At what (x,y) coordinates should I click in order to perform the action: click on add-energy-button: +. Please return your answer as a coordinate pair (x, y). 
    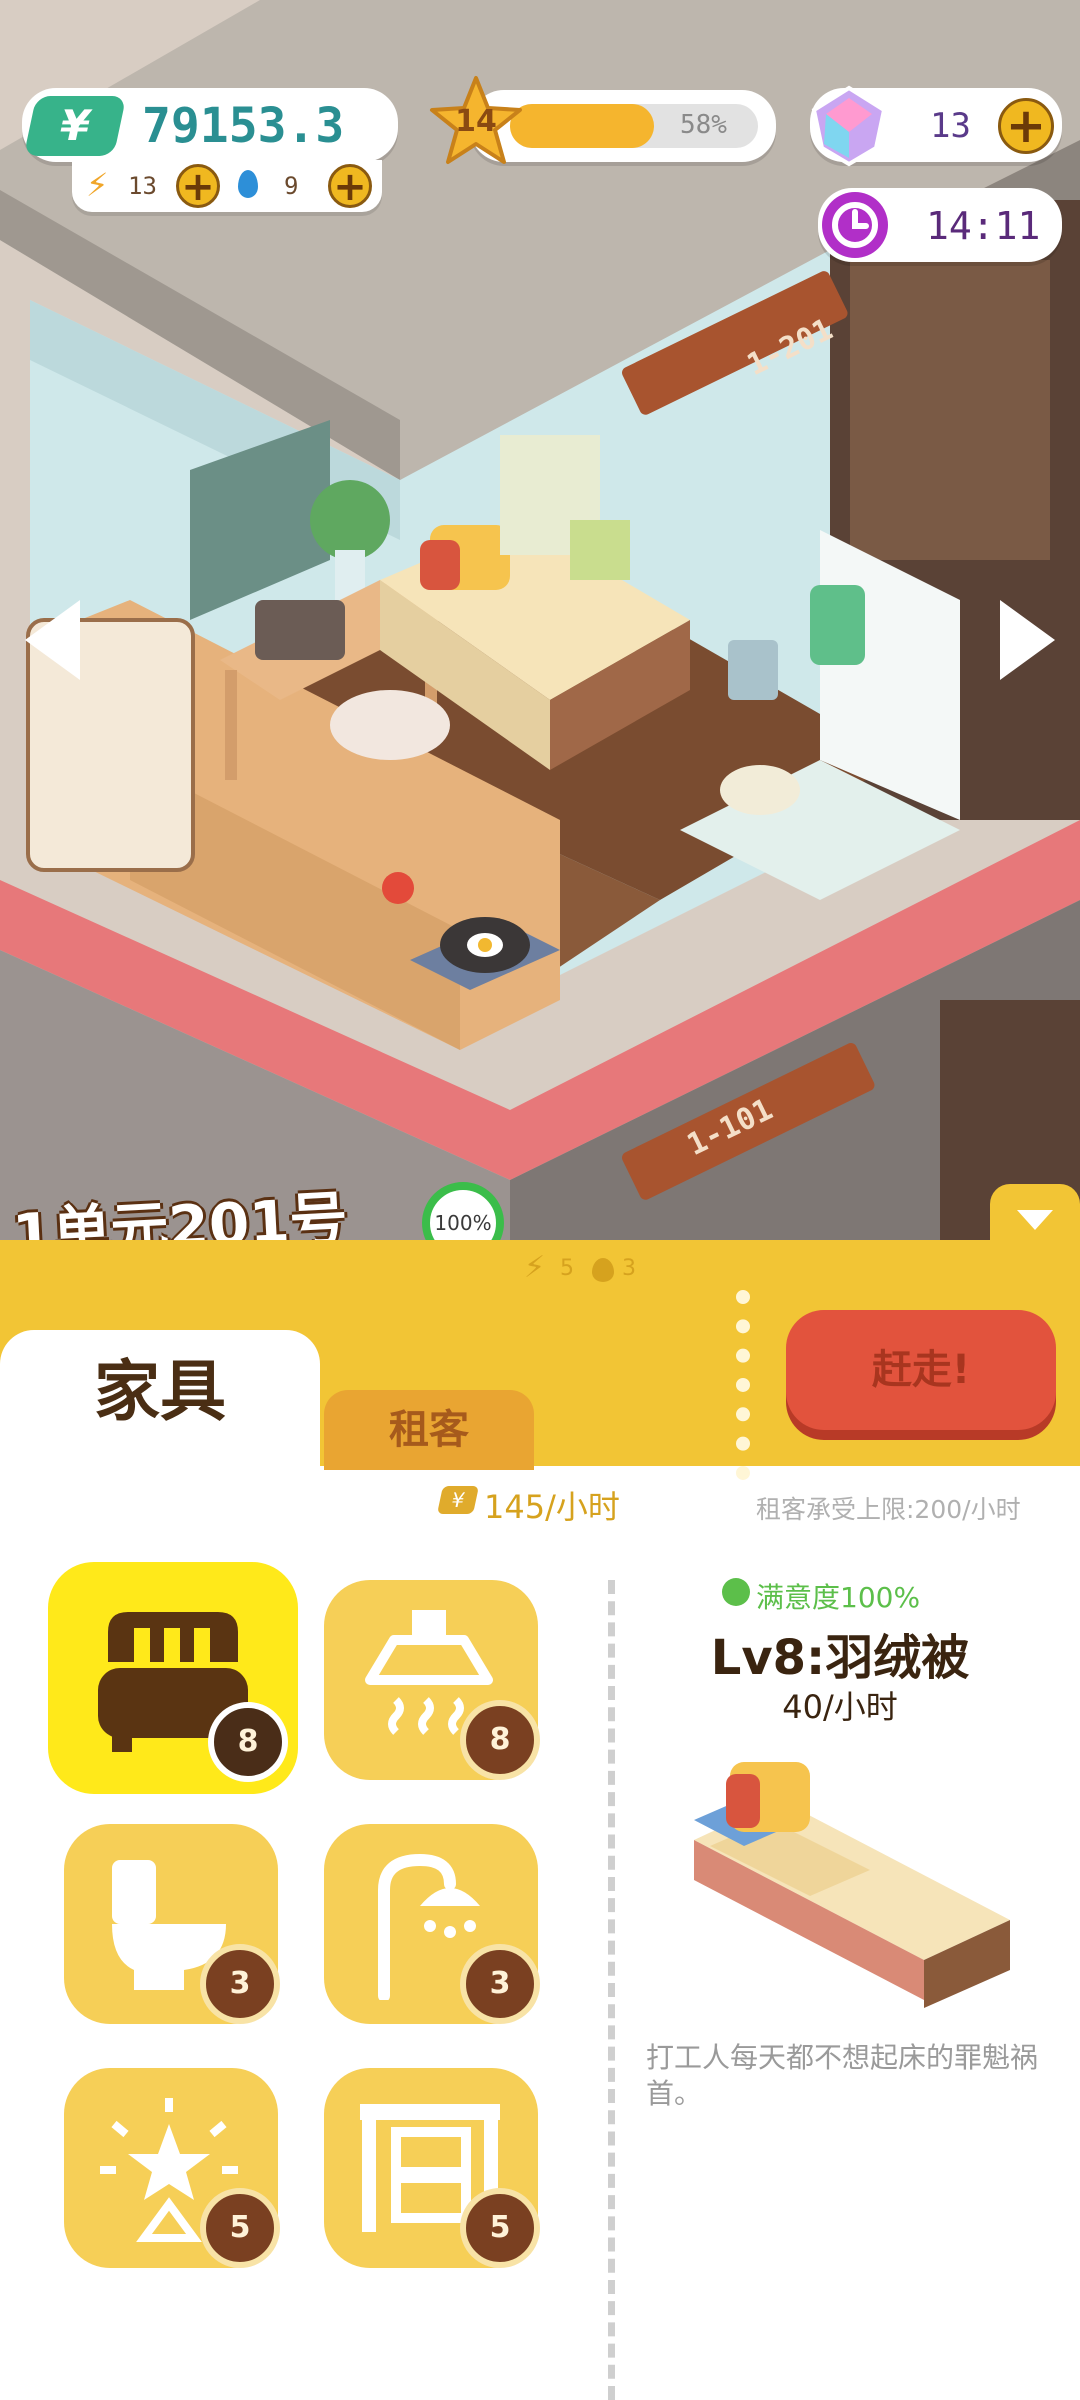
    Looking at the image, I should click on (198, 186).